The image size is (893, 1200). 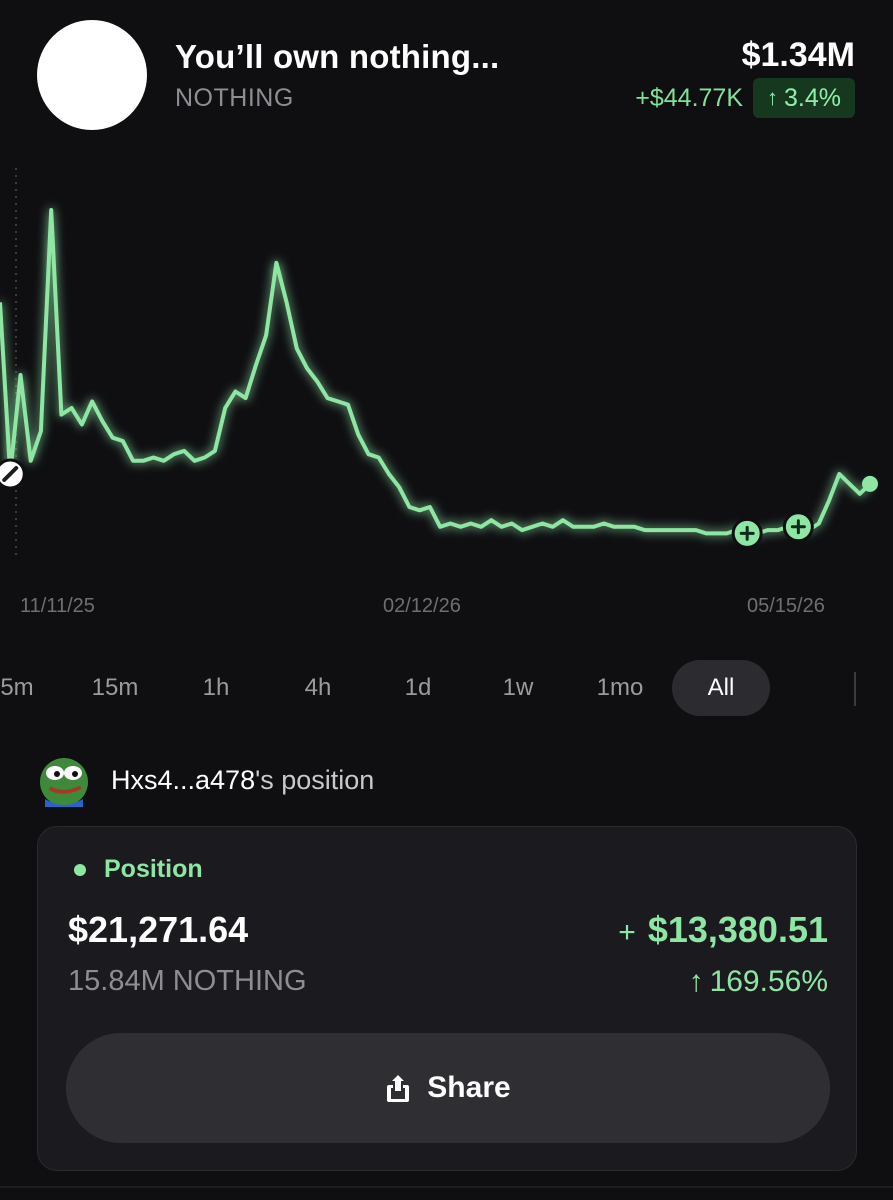 I want to click on owner-name: Hxs4...a478, so click(x=183, y=779).